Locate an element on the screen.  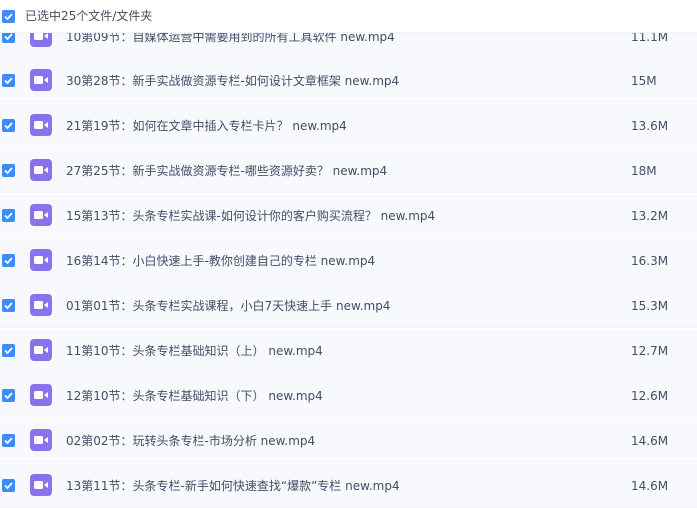
file-name: 13第11节：头条专栏-新手如何快速查找“爆款”专栏 new.mp4 is located at coordinates (233, 486).